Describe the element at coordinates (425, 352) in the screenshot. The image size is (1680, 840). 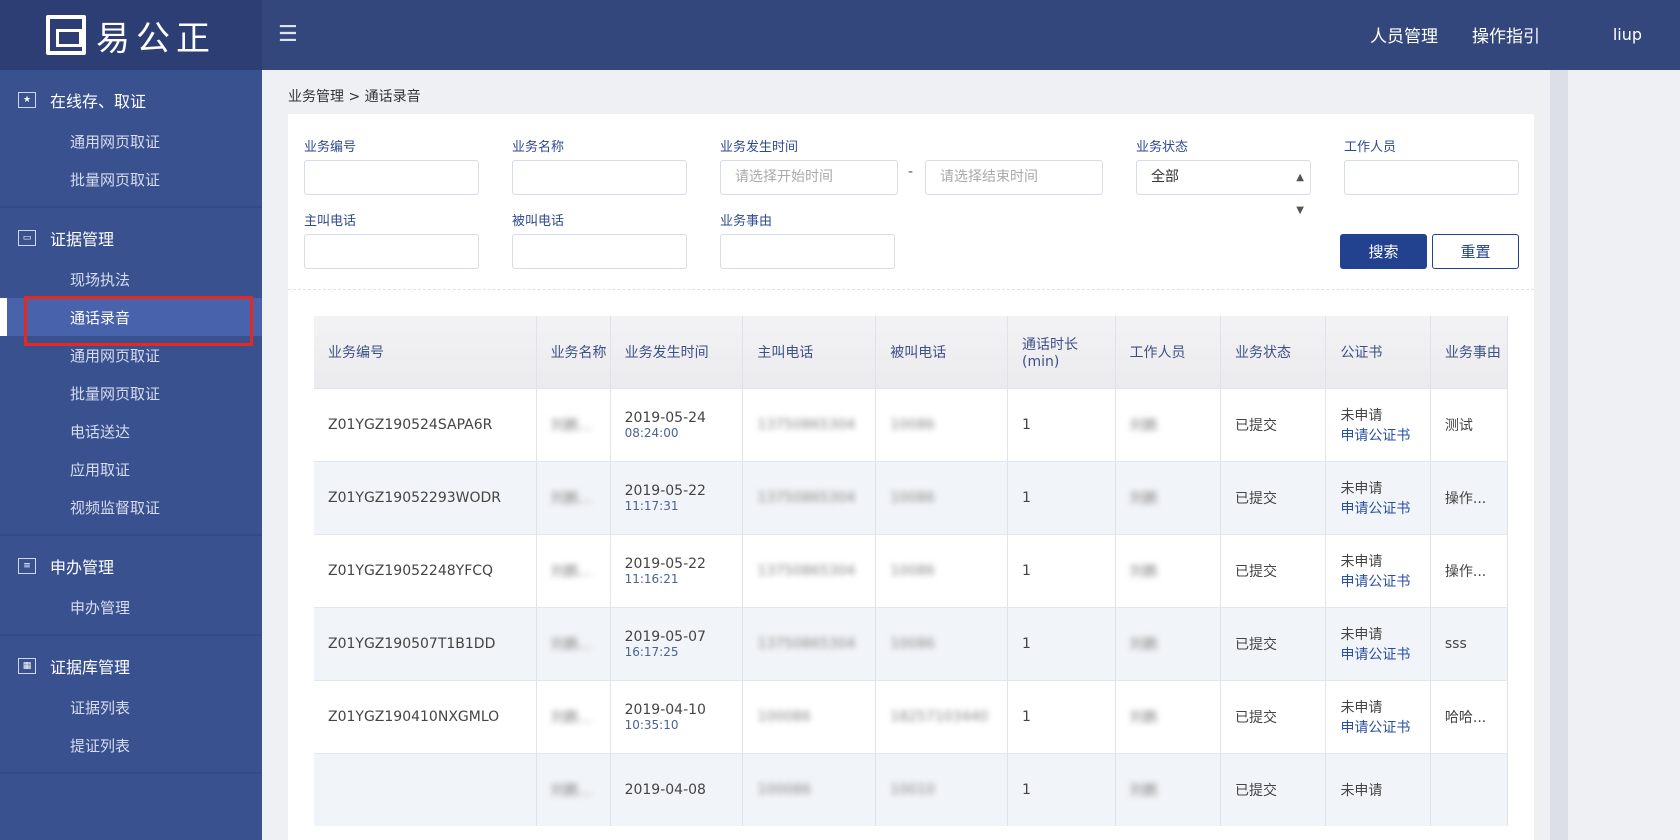
I see `column-header: 业务编号` at that location.